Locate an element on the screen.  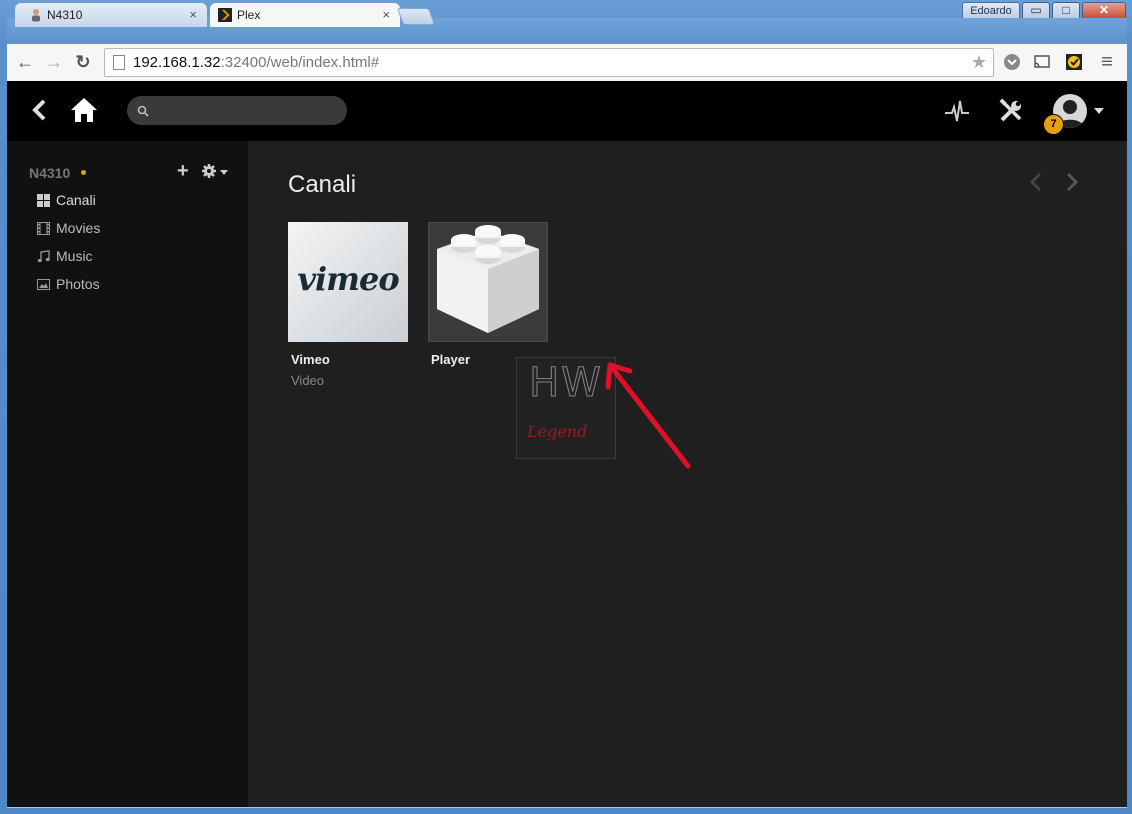
annotation-arrow is located at coordinates (648, 415).